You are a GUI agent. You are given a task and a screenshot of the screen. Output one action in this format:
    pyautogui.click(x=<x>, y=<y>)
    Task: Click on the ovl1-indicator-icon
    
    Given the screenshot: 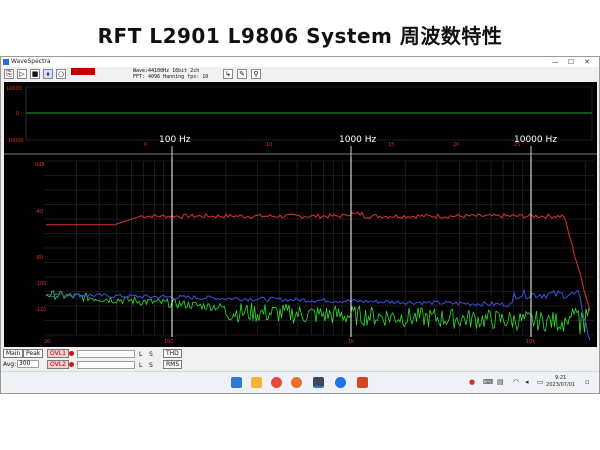 What is the action you would take?
    pyautogui.click(x=71, y=353)
    